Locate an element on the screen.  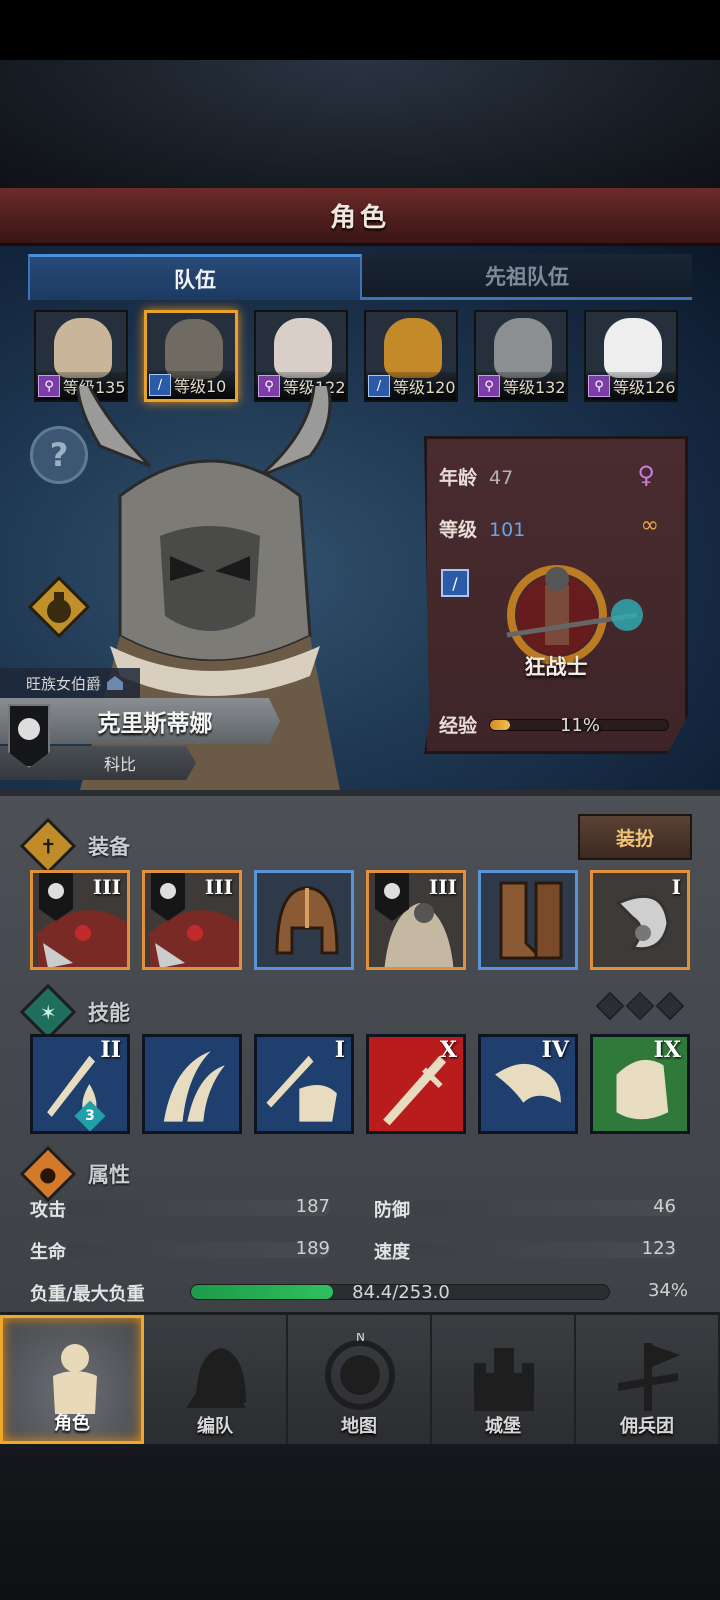
equipment-label: 装备 is located at coordinates (109, 847).